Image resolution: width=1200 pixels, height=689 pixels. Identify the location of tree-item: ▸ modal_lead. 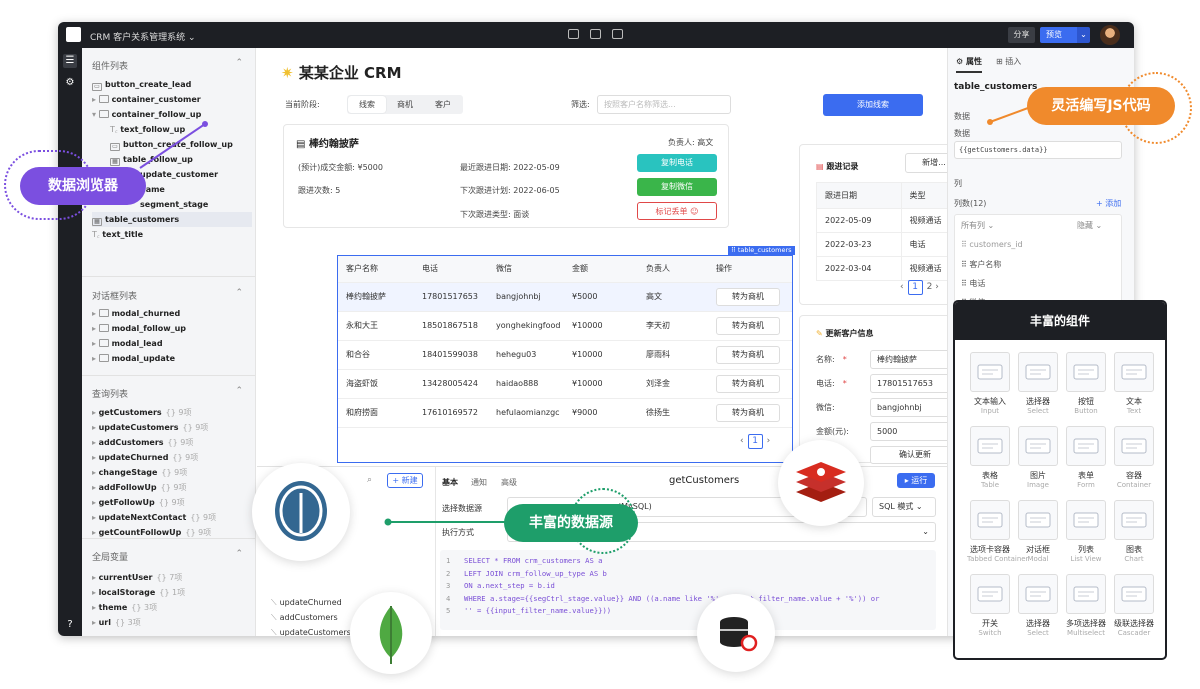
(172, 343).